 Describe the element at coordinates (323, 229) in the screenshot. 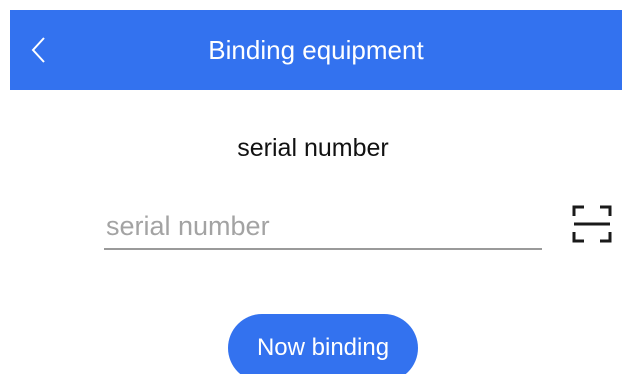

I see `serial-number-input` at that location.